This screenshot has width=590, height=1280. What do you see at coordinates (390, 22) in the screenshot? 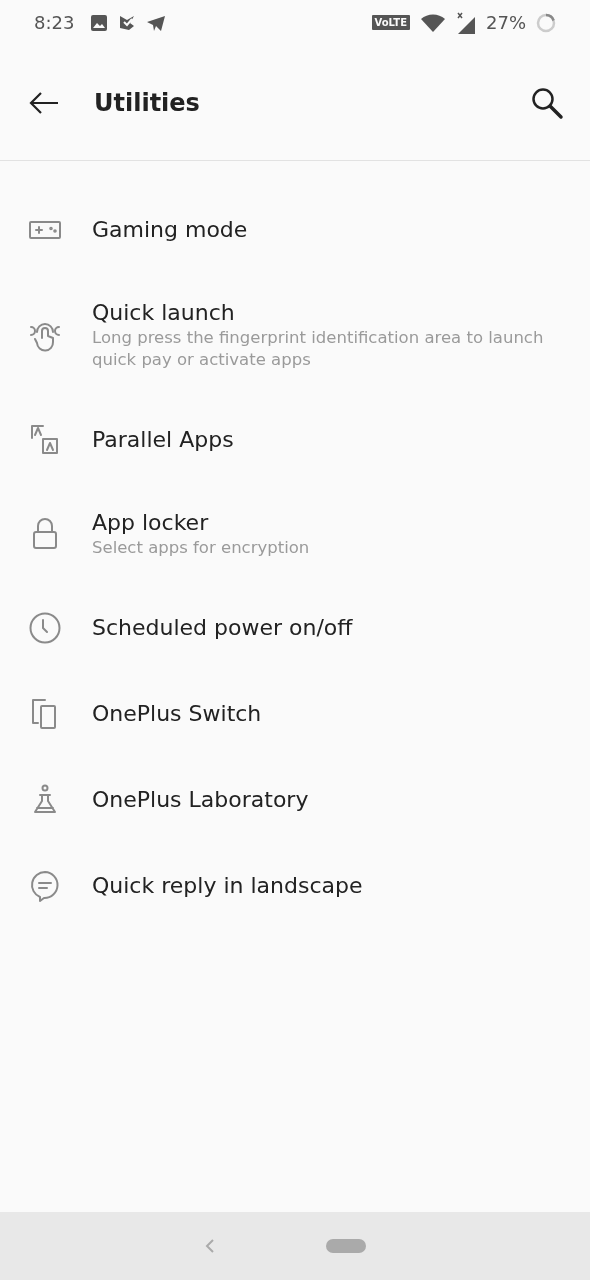
I see `volte-badge: VoLTE` at bounding box center [390, 22].